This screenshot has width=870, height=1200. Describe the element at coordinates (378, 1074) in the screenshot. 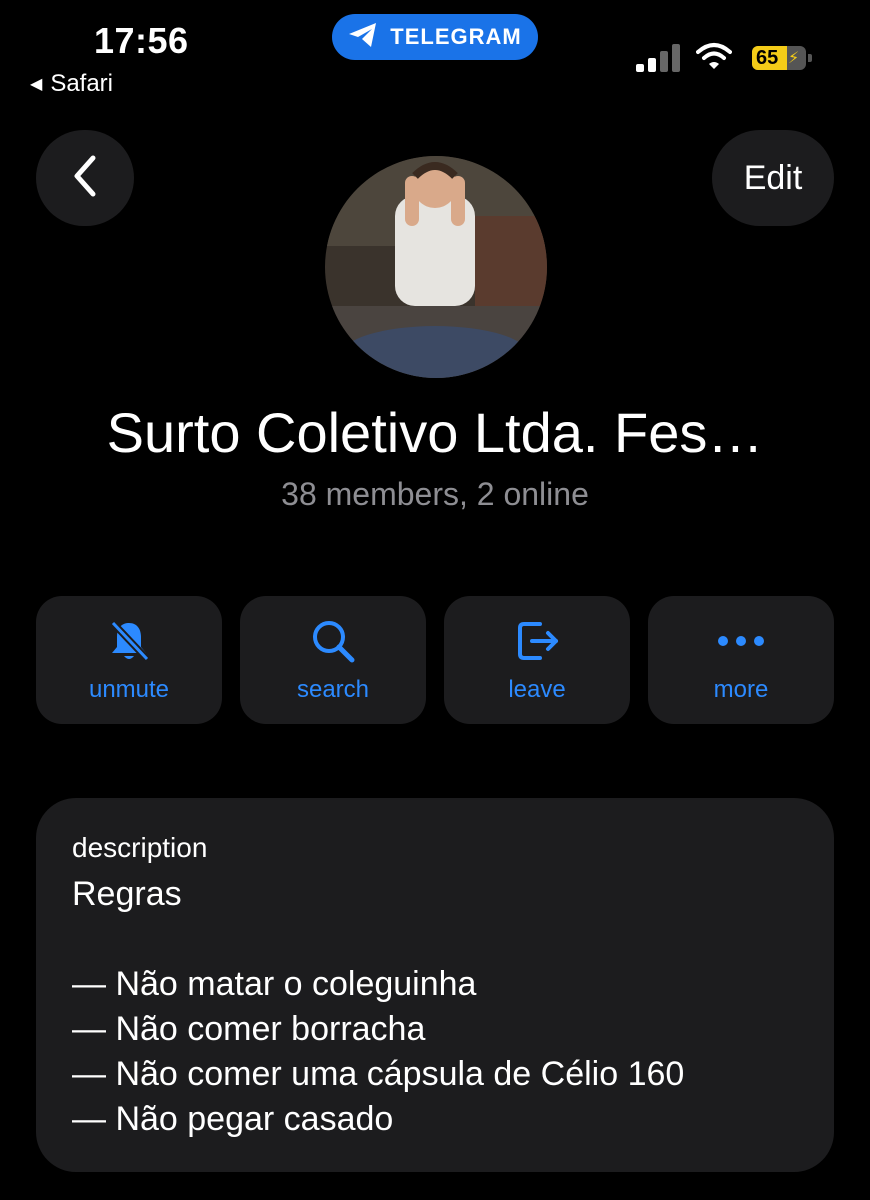

I see `description-line: — Não comer uma cápsula de Célio 160` at that location.